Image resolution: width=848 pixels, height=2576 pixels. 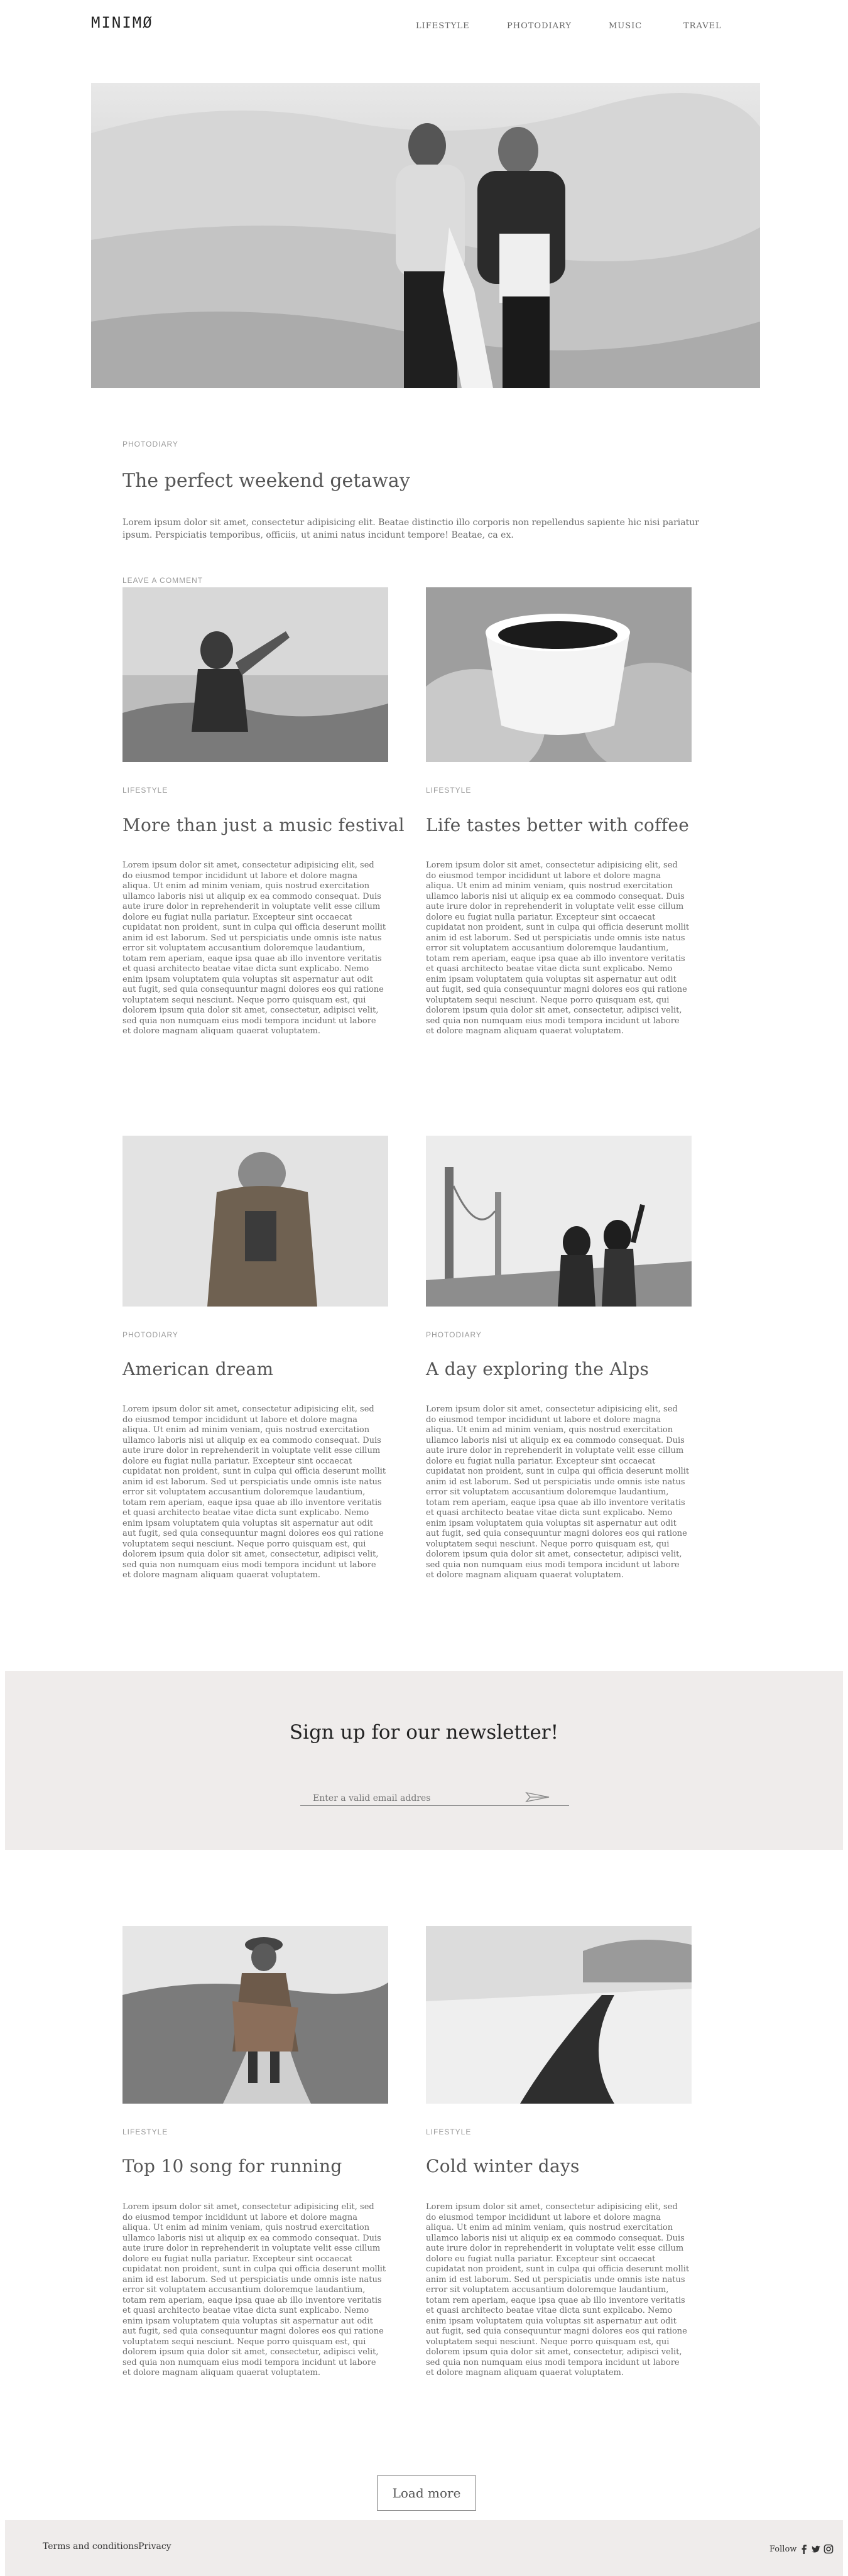 I want to click on instagram-icon, so click(x=829, y=2549).